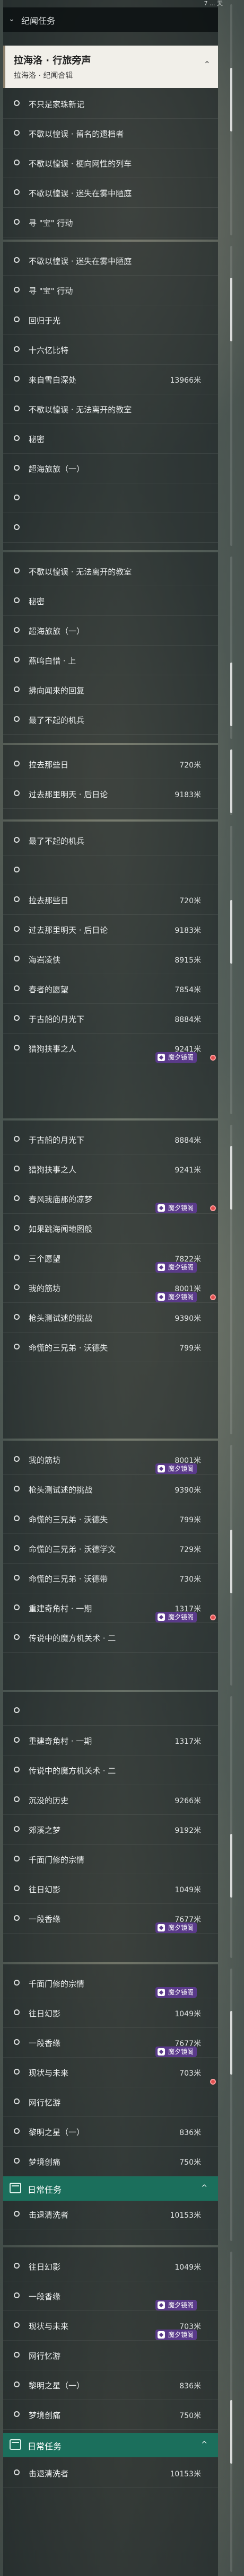 This screenshot has width=244, height=2576. Describe the element at coordinates (111, 1608) in the screenshot. I see `quest-row: 重建奇角村 · 一期 1317米 ◆ 魔夕镜阁` at that location.